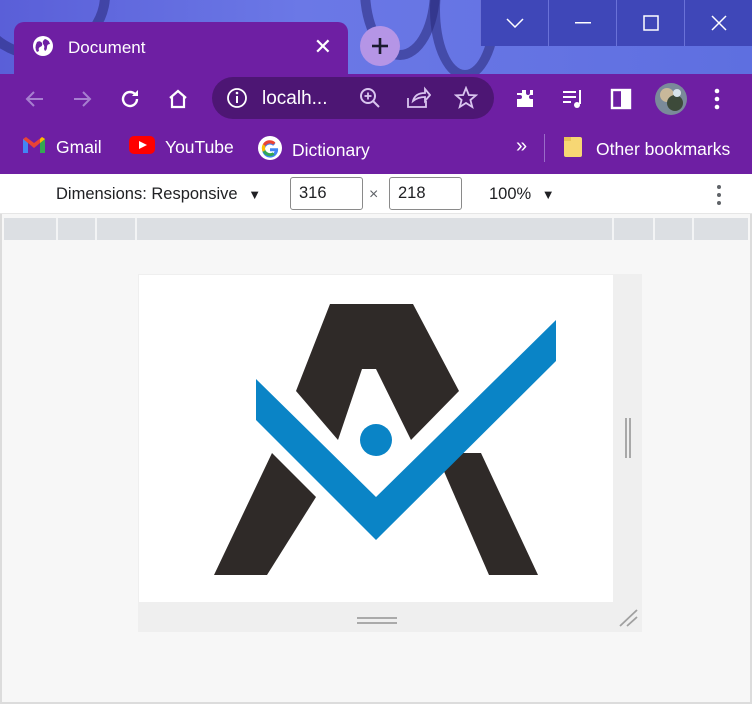  I want to click on globe-icon, so click(43, 48).